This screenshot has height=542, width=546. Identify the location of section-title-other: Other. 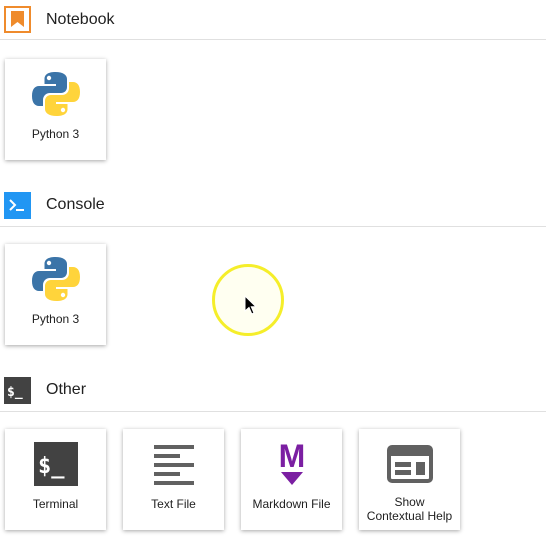
(66, 389).